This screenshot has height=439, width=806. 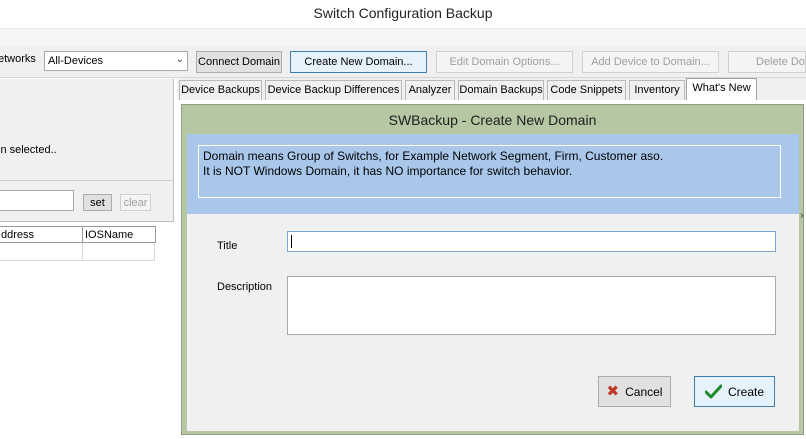 I want to click on tab-analyzer: Analyzer, so click(x=430, y=90).